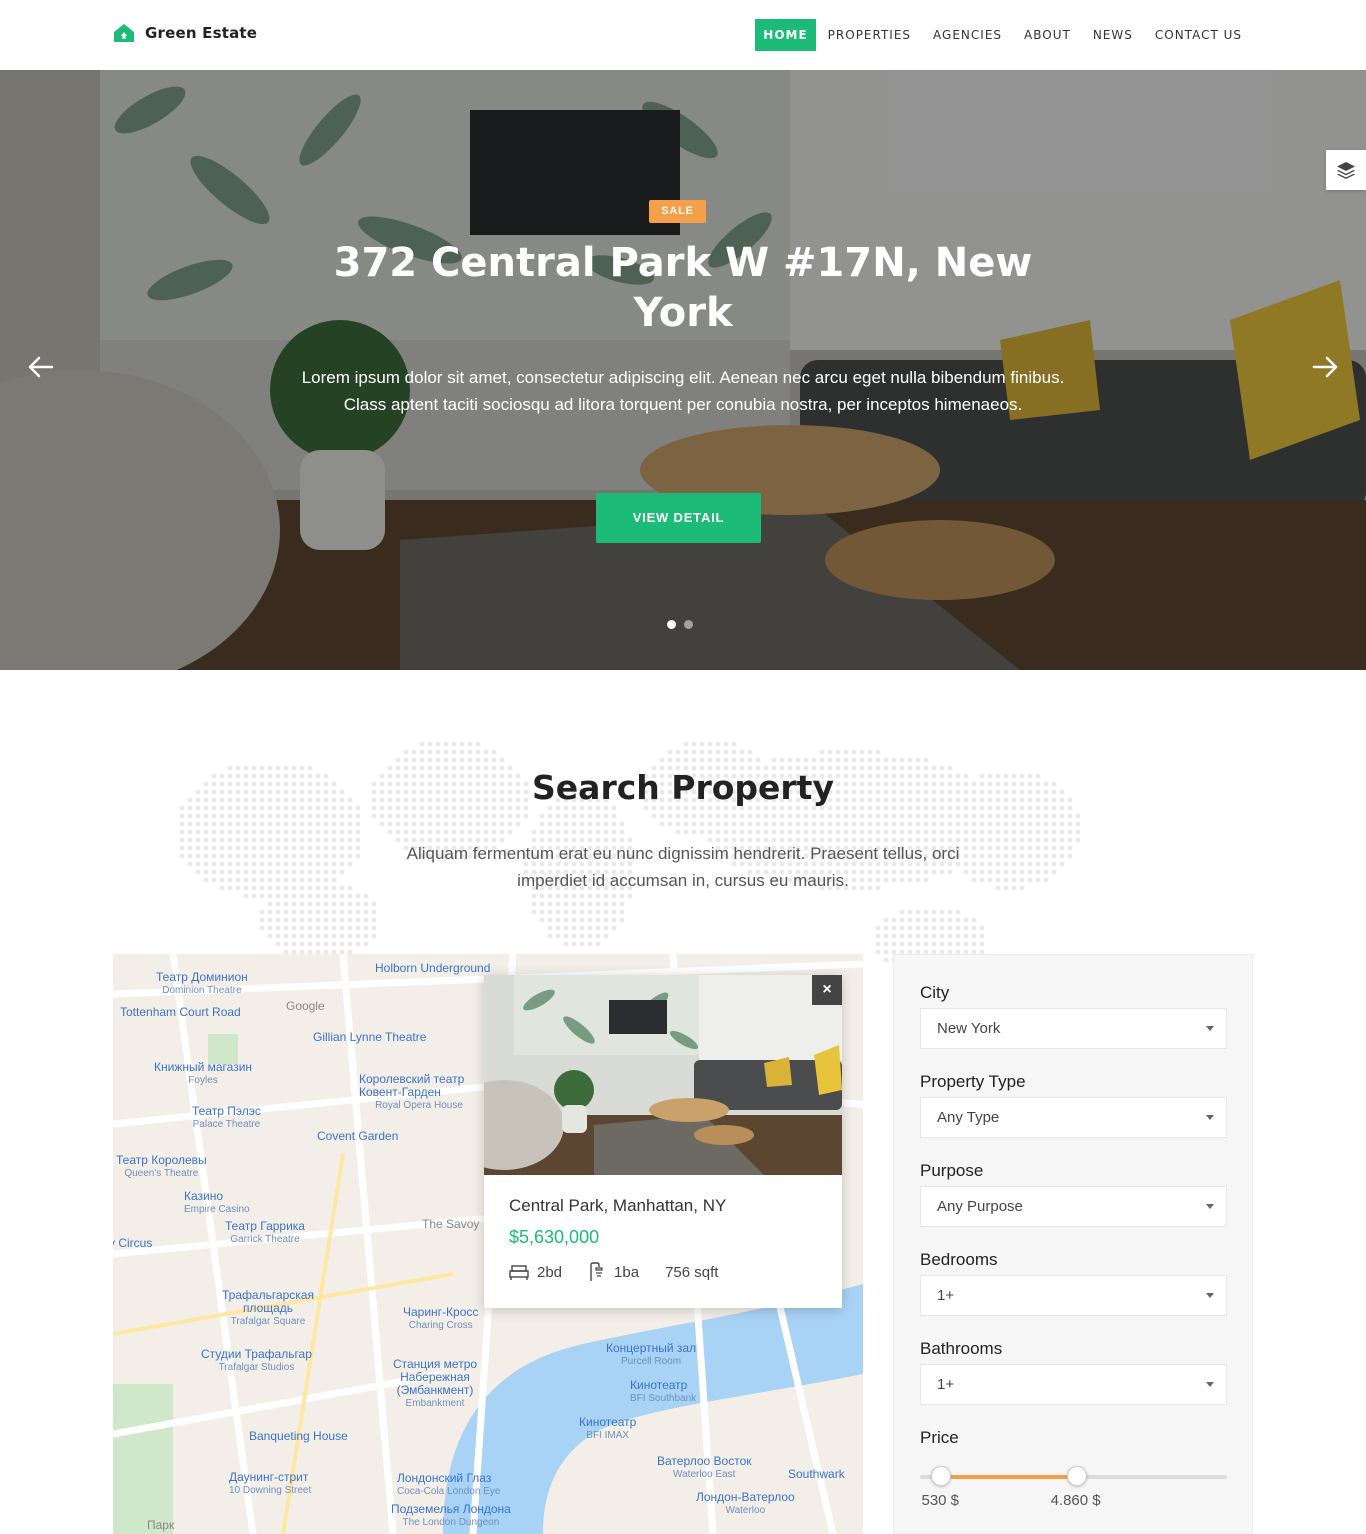 The width and height of the screenshot is (1366, 1534). I want to click on price-range-slider, so click(1073, 1476).